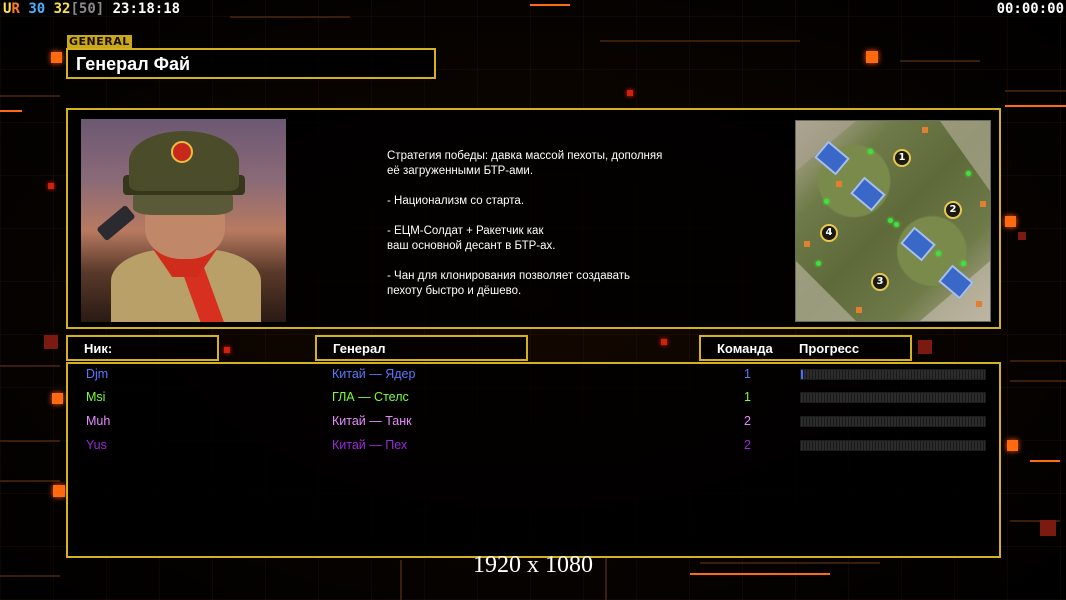 The height and width of the screenshot is (600, 1066). Describe the element at coordinates (745, 348) in the screenshot. I see `column-header-team: Команда` at that location.